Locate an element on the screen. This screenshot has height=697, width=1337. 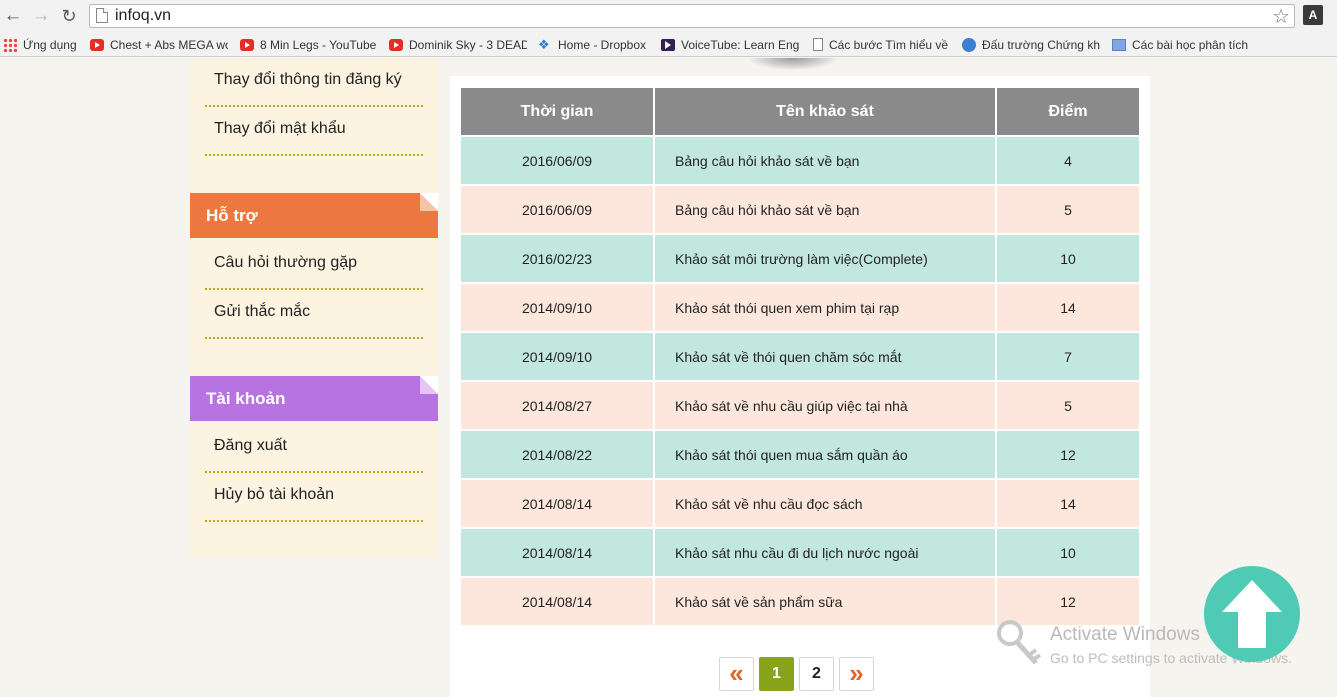
cell-survey-name: Khảo sát nhu cầu đi du lịch nước ngoài is located at coordinates (825, 552).